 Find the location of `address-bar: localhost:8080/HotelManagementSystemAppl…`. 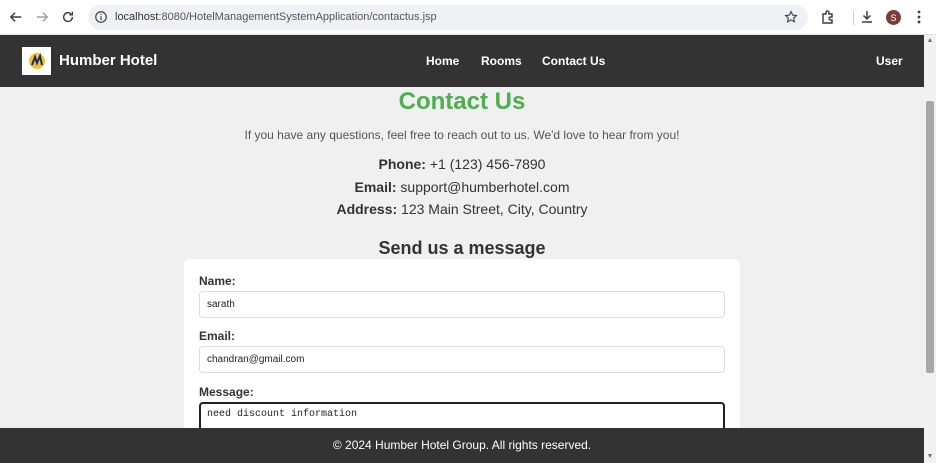

address-bar: localhost:8080/HotelManagementSystemAppl… is located at coordinates (448, 17).